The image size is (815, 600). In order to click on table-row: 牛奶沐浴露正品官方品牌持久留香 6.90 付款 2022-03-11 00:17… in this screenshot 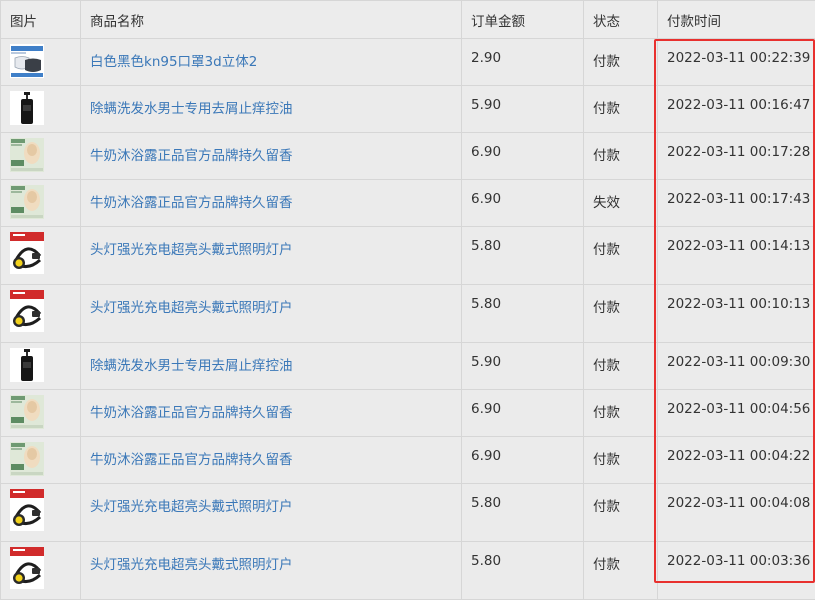, I will do `click(408, 156)`.